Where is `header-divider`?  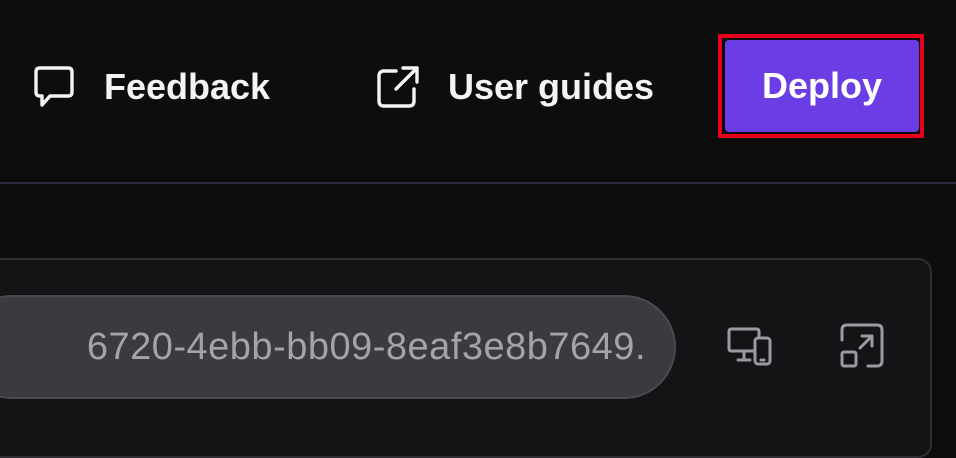
header-divider is located at coordinates (478, 183).